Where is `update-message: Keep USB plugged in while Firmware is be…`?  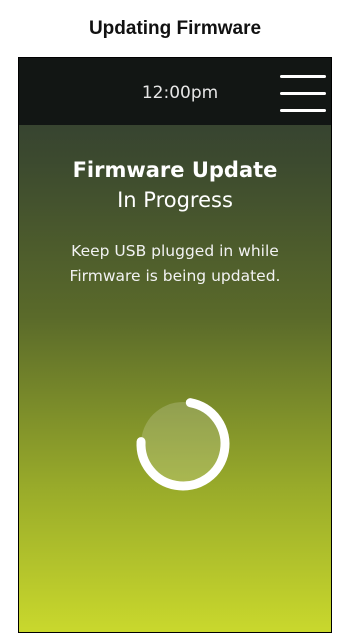
update-message: Keep USB plugged in while Firmware is be… is located at coordinates (175, 264).